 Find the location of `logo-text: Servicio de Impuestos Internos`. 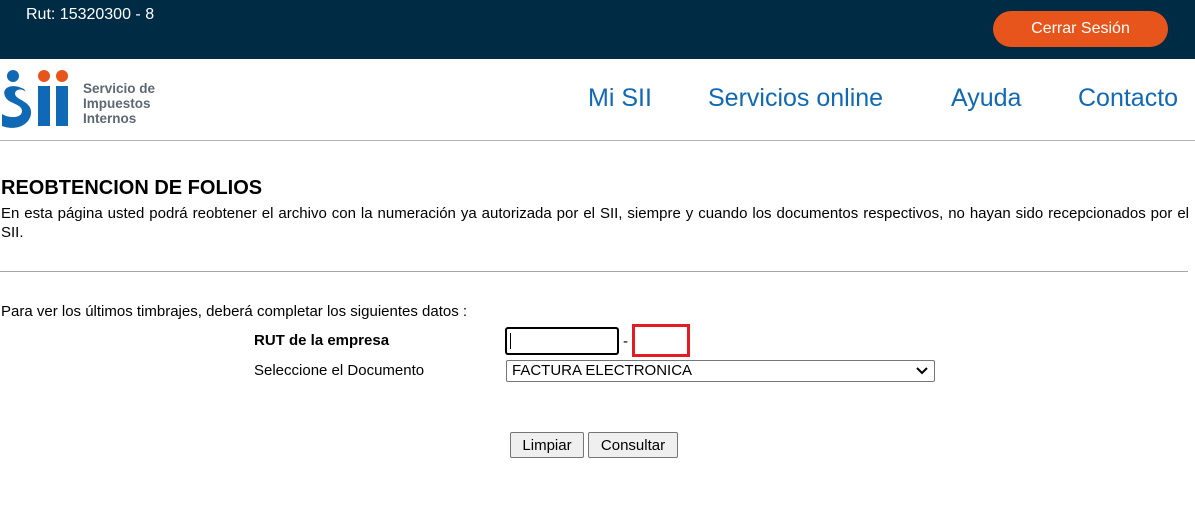

logo-text: Servicio de Impuestos Internos is located at coordinates (119, 103).